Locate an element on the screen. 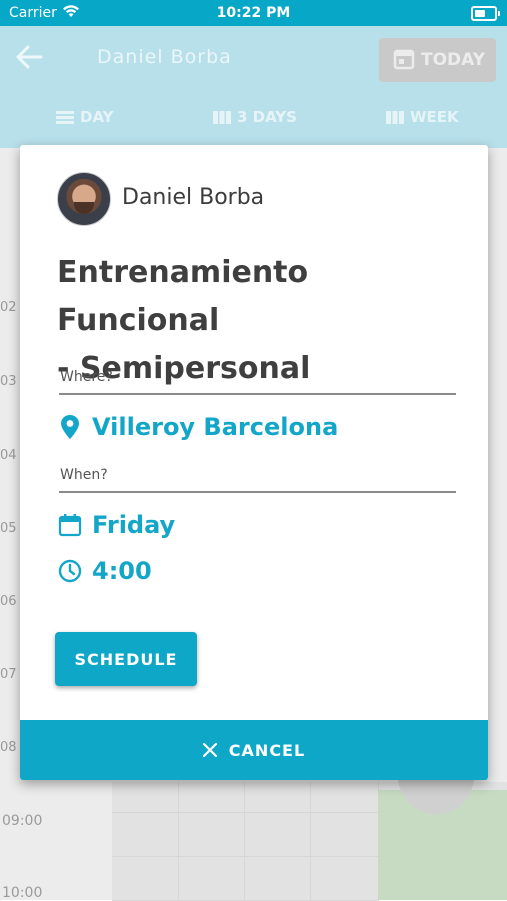  view-tabs: DAY 3 DAYS WEEK is located at coordinates (253, 120).